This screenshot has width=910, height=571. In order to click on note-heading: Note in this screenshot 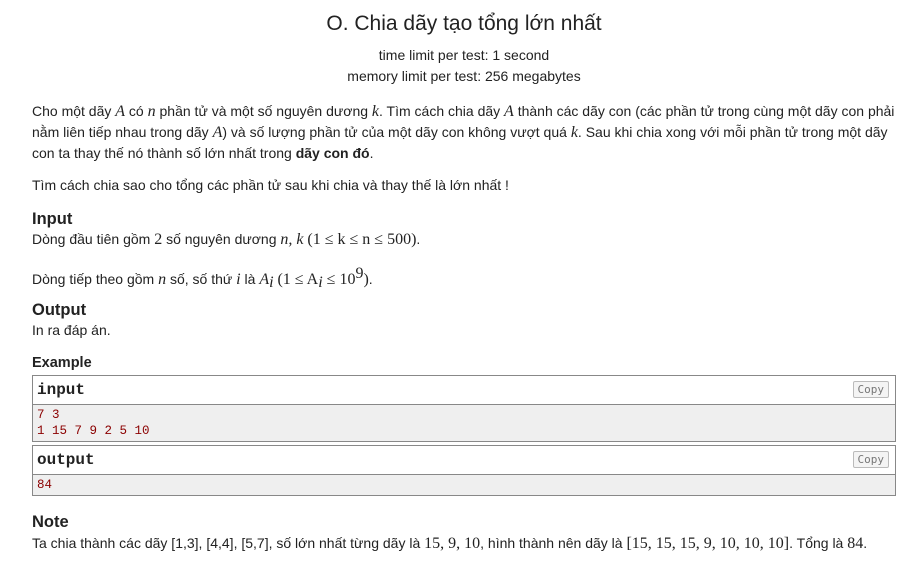, I will do `click(50, 522)`.